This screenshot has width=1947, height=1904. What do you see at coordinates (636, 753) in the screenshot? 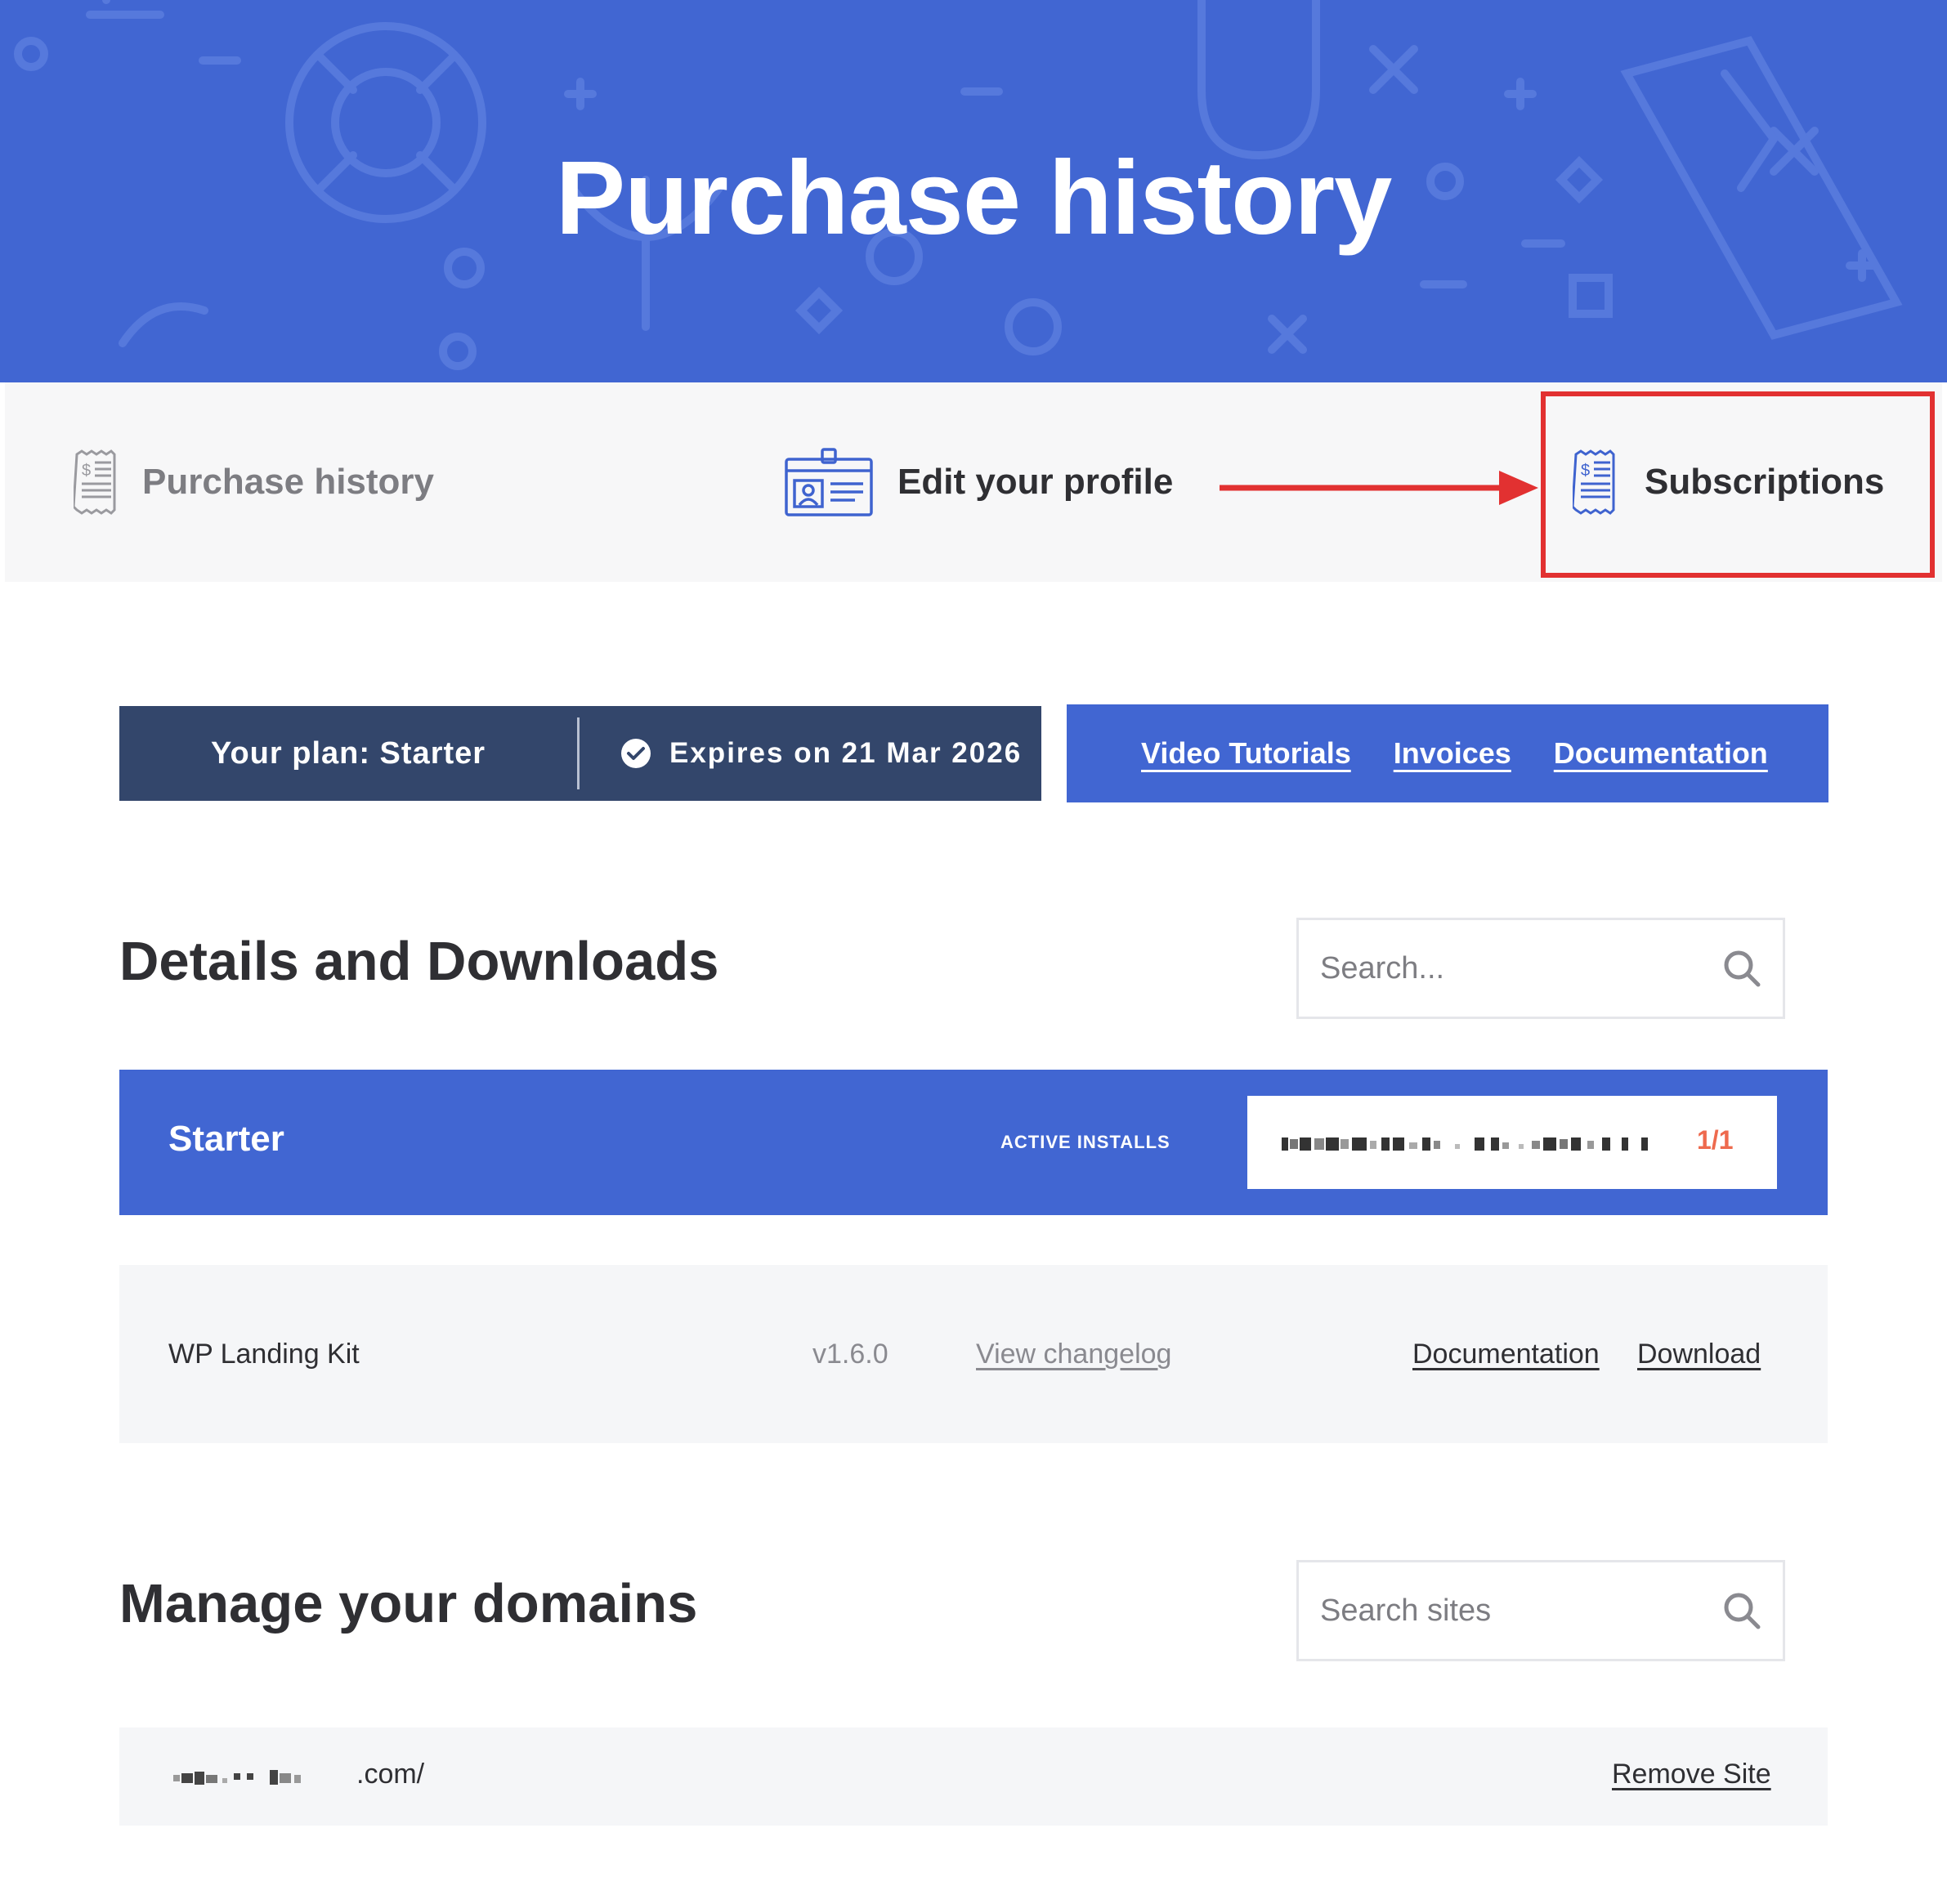
I see `check-circle-icon` at bounding box center [636, 753].